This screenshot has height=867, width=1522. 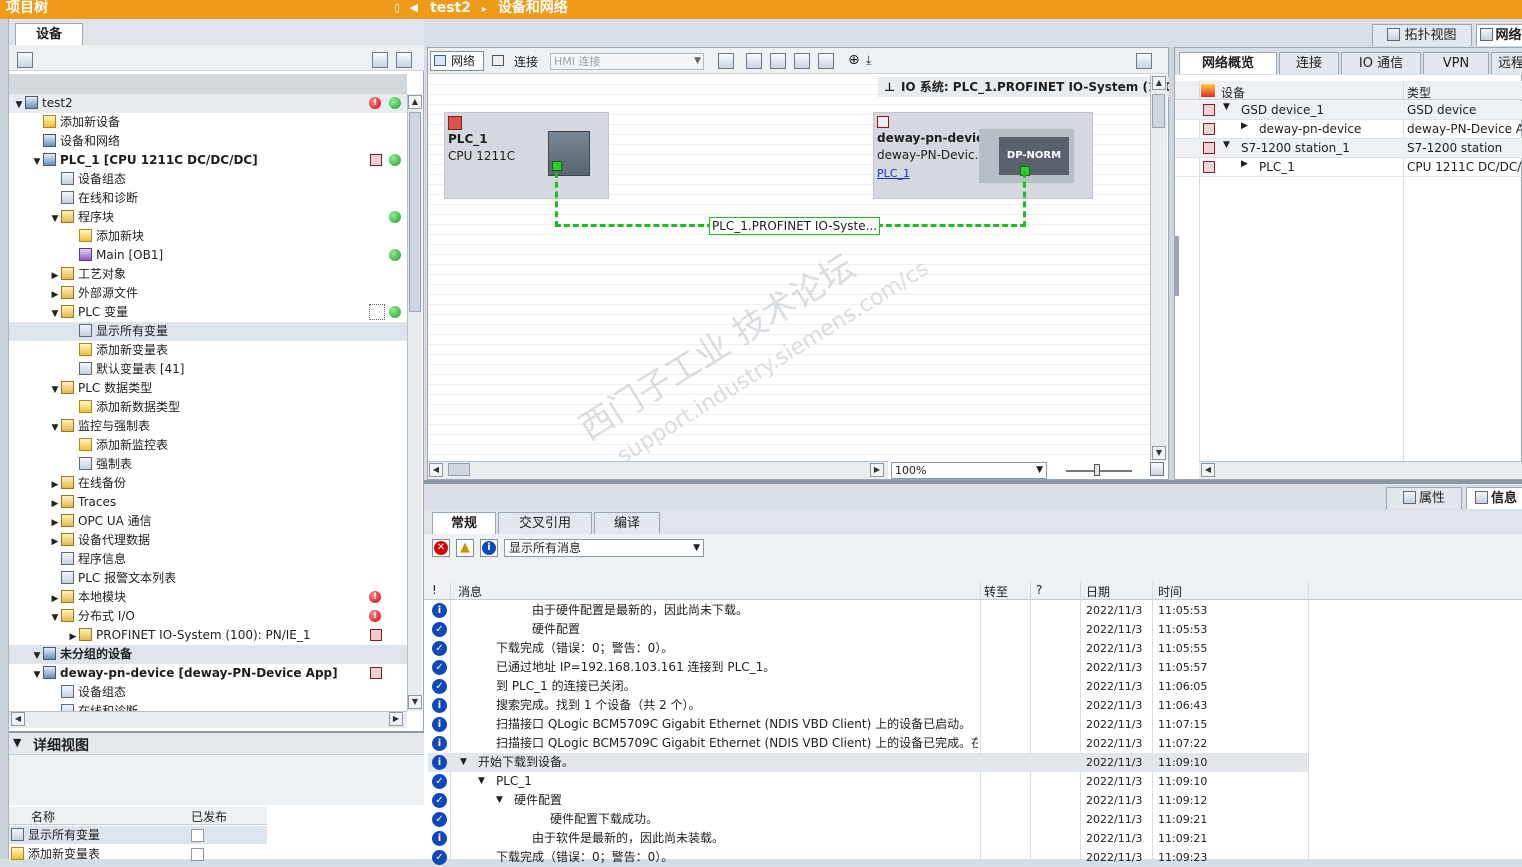 What do you see at coordinates (604, 548) in the screenshot?
I see `message-filter-select: 显示所有消息 ▼` at bounding box center [604, 548].